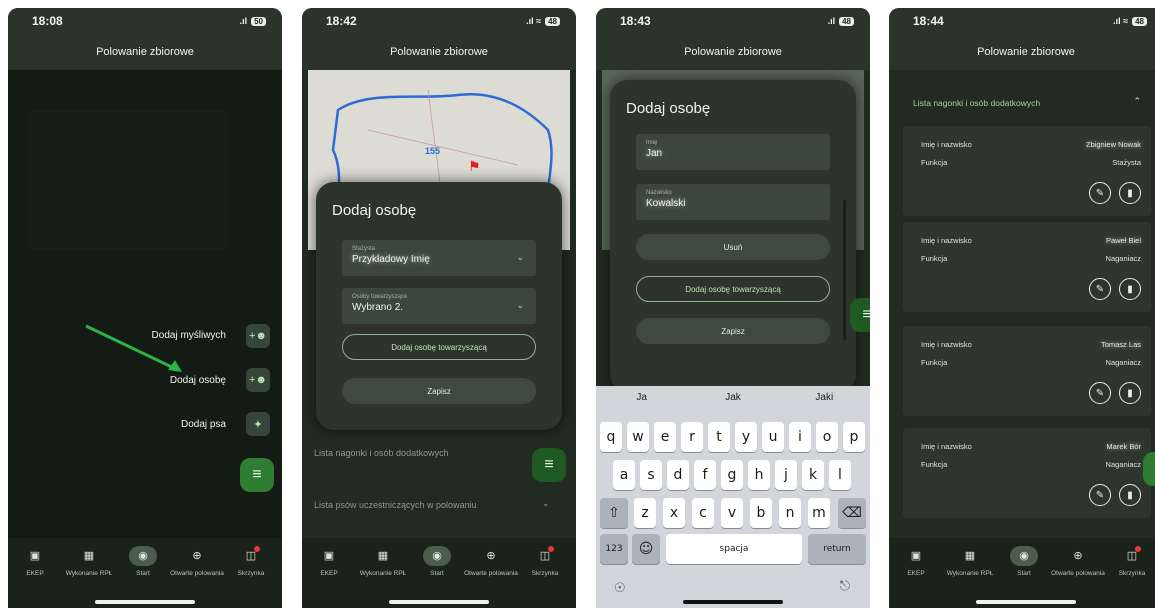 The height and width of the screenshot is (608, 1155). I want to click on status-bar: 18:44 .ıl ≈48, so click(1022, 21).